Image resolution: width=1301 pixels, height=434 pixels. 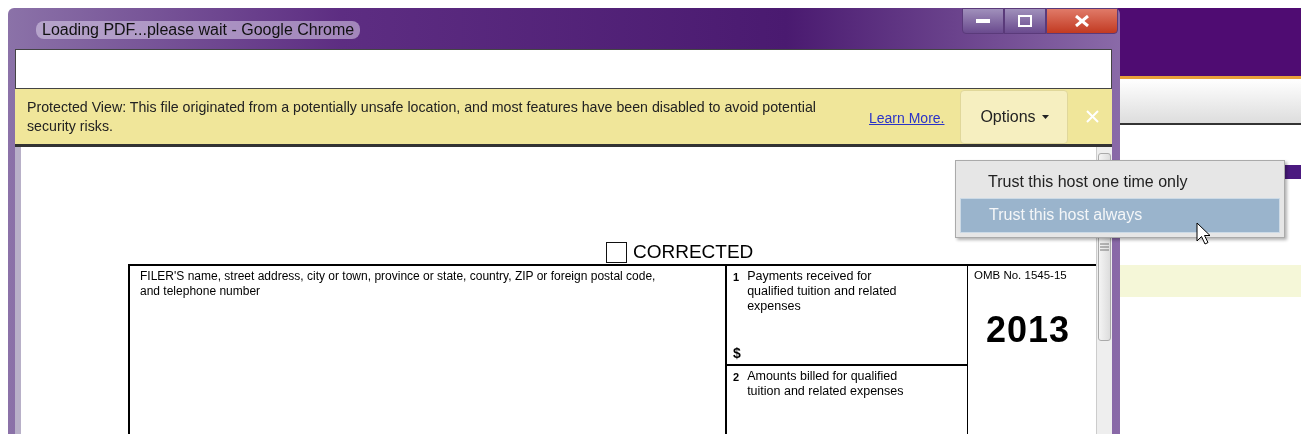 What do you see at coordinates (398, 284) in the screenshot?
I see `filer-label: FILER'S name, street address, city or town, province or state, country, ZIP or foreign postal code, and telephone number` at bounding box center [398, 284].